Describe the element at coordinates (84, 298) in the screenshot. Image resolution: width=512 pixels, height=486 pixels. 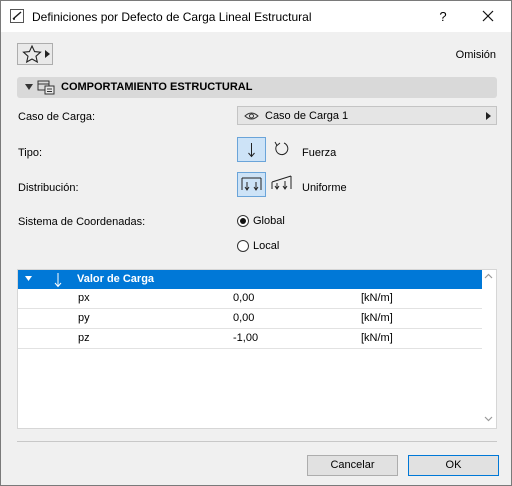
I see `row-name: px` at that location.